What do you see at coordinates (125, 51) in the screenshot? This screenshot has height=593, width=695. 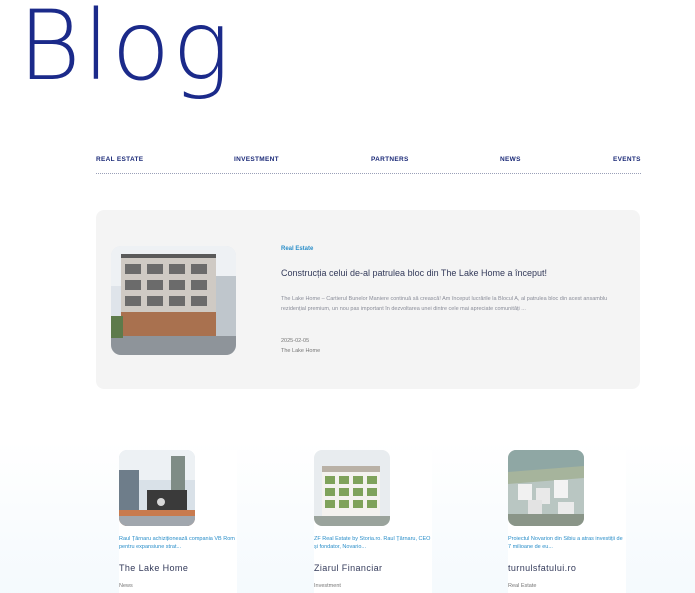 I see `page-title: Blog` at bounding box center [125, 51].